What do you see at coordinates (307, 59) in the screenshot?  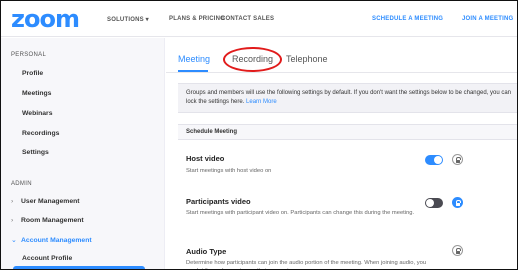 I see `tab-telephone: Telephone` at bounding box center [307, 59].